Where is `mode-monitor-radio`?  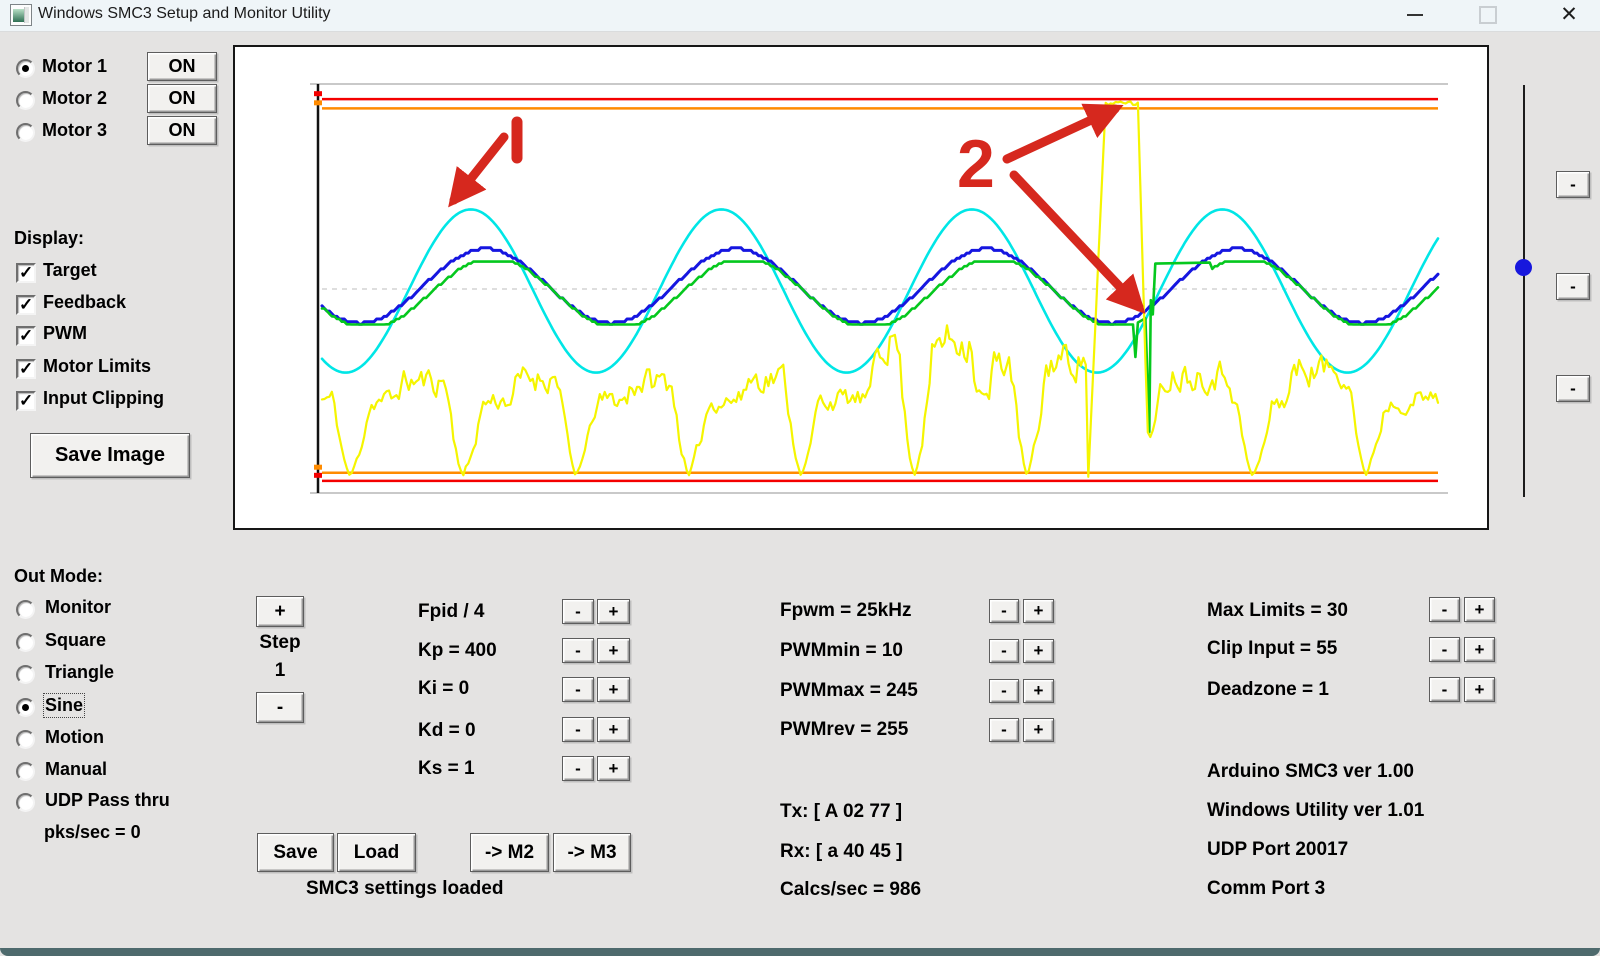
mode-monitor-radio is located at coordinates (25, 609).